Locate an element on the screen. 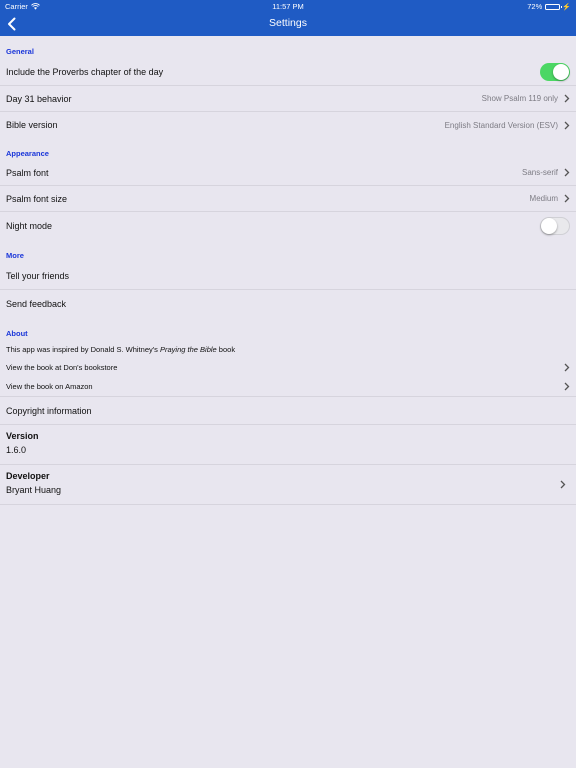 The image size is (576, 768). row-psalm-font-size: Psalm font size Medium is located at coordinates (288, 199).